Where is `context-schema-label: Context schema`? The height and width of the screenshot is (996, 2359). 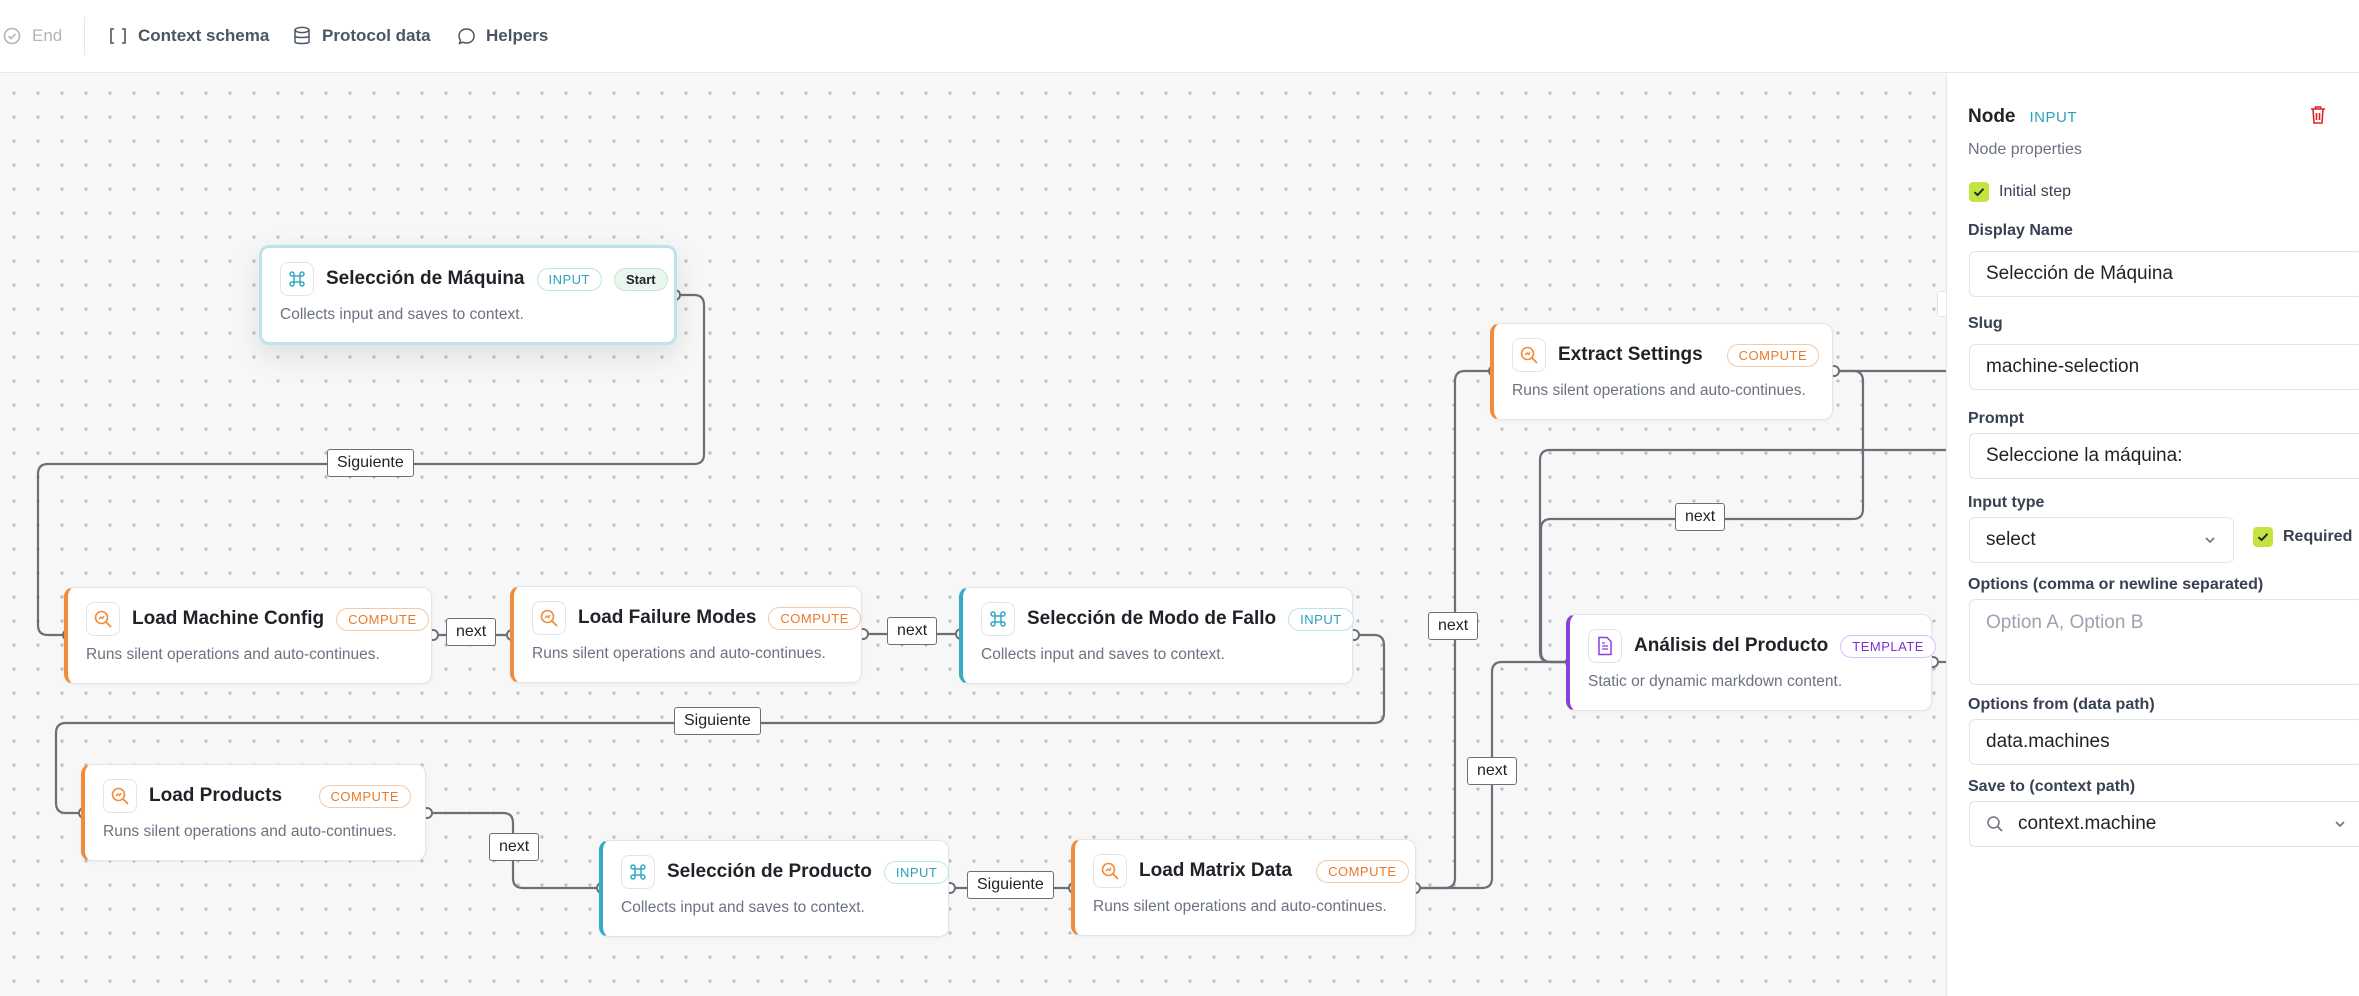
context-schema-label: Context schema is located at coordinates (204, 35).